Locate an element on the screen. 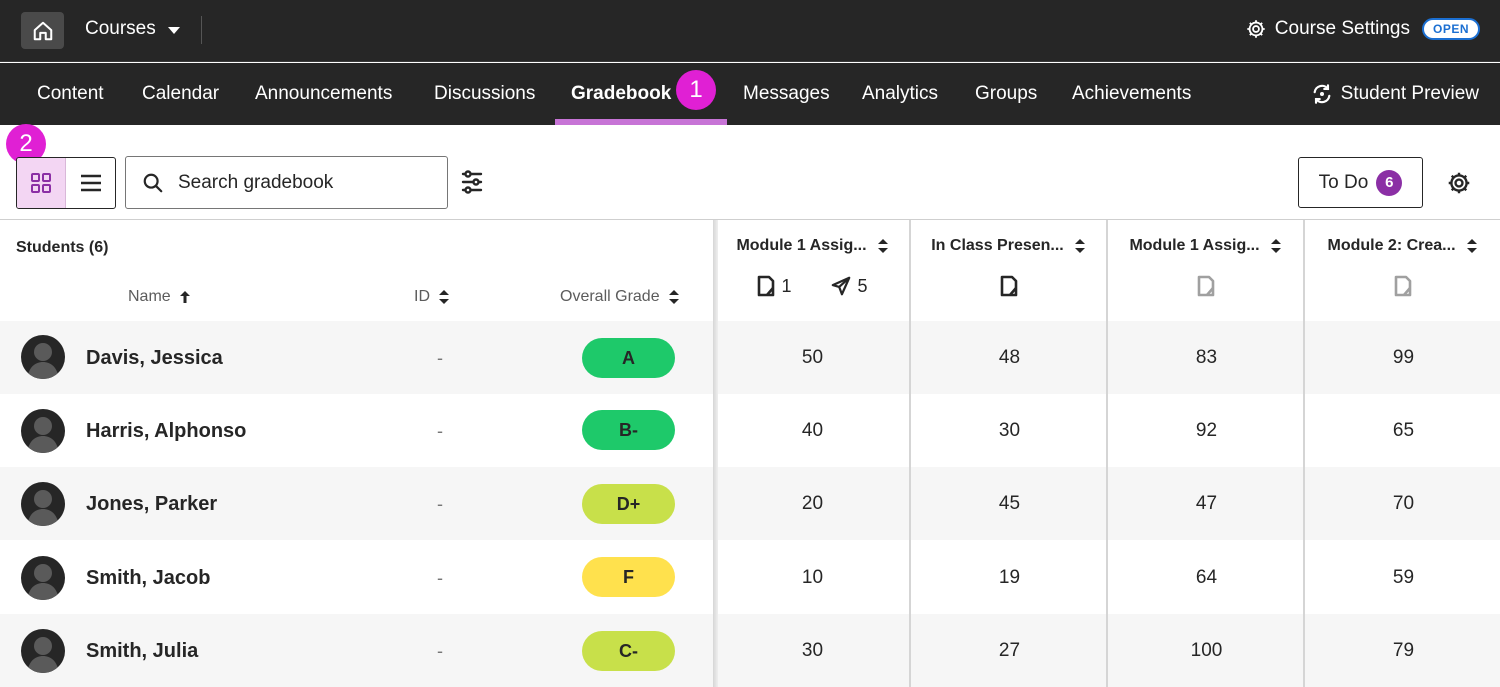 The width and height of the screenshot is (1500, 687). student-name: Harris, Alphonso is located at coordinates (166, 431).